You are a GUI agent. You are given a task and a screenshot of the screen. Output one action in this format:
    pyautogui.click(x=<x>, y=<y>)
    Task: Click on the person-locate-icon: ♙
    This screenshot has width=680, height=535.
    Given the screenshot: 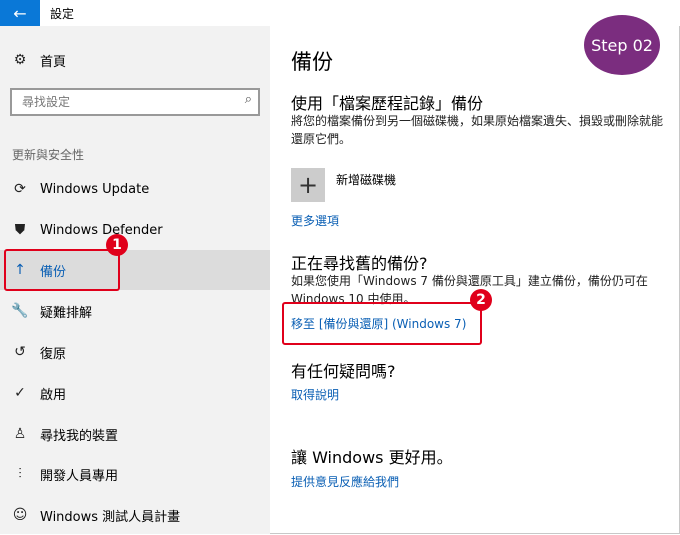 What is the action you would take?
    pyautogui.click(x=20, y=434)
    